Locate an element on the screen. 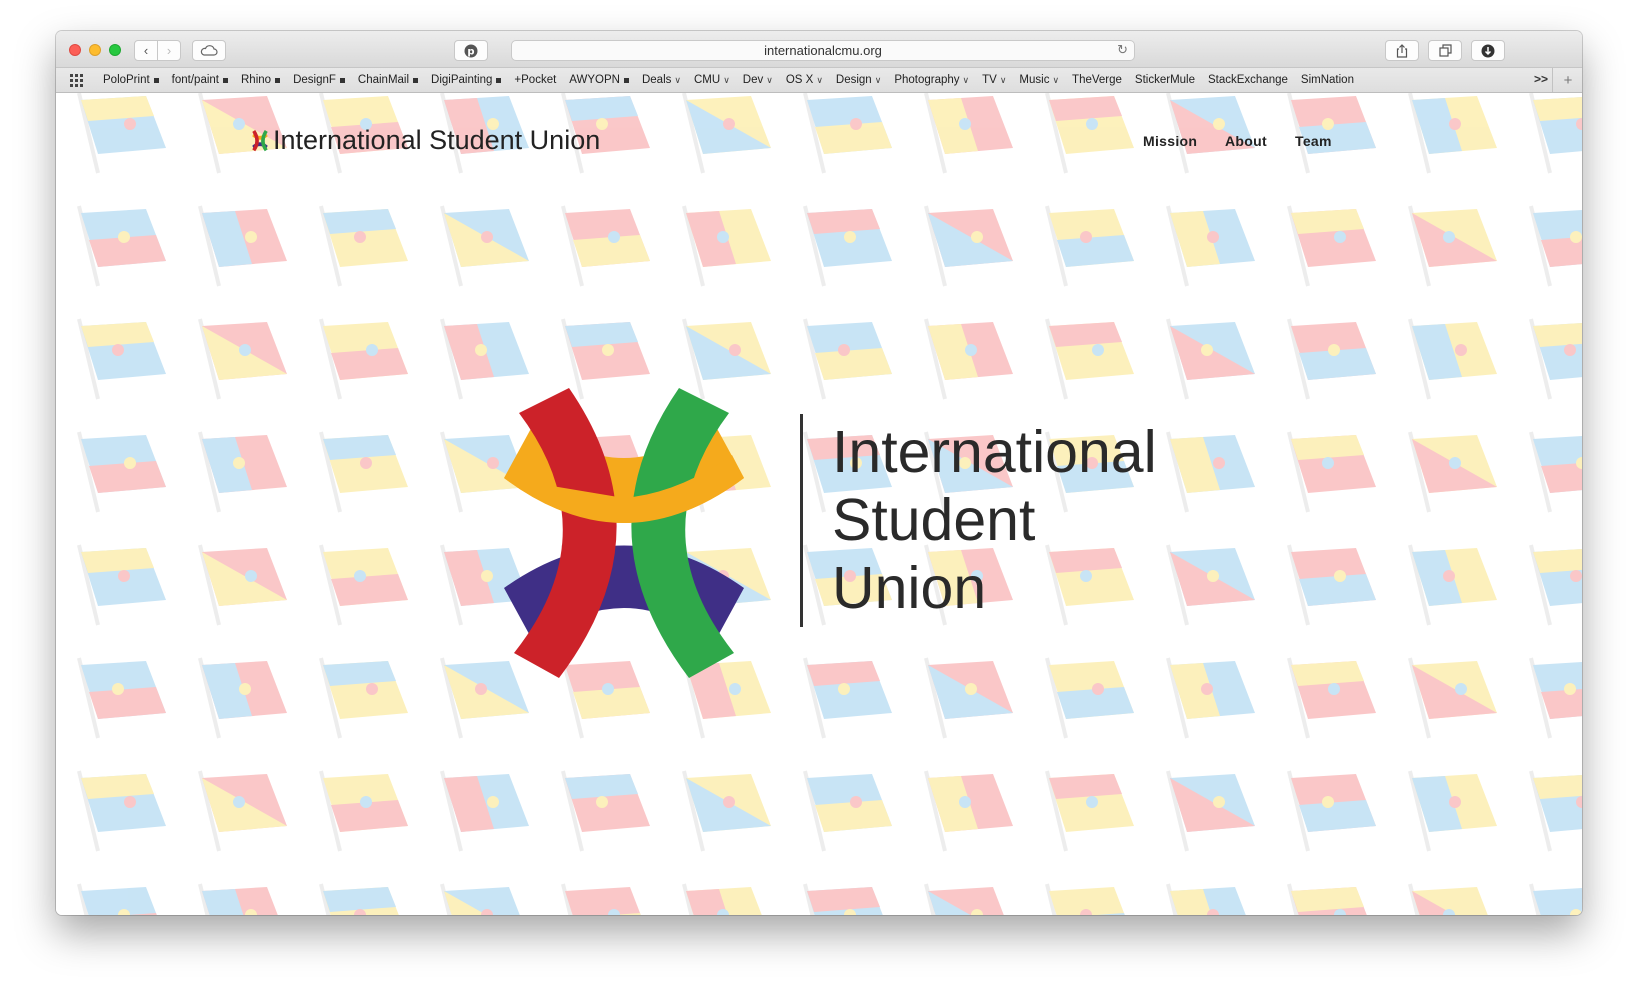  reload-icon: ↻ is located at coordinates (1122, 50).